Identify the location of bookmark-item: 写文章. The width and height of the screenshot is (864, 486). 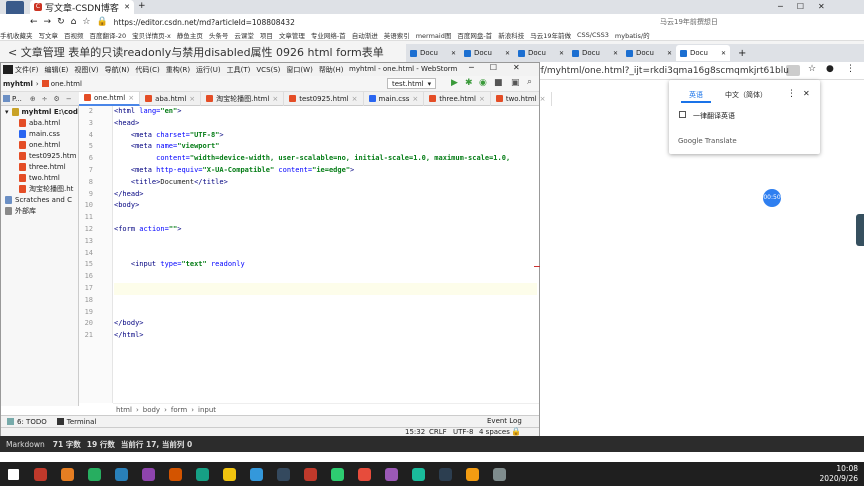
(49, 35).